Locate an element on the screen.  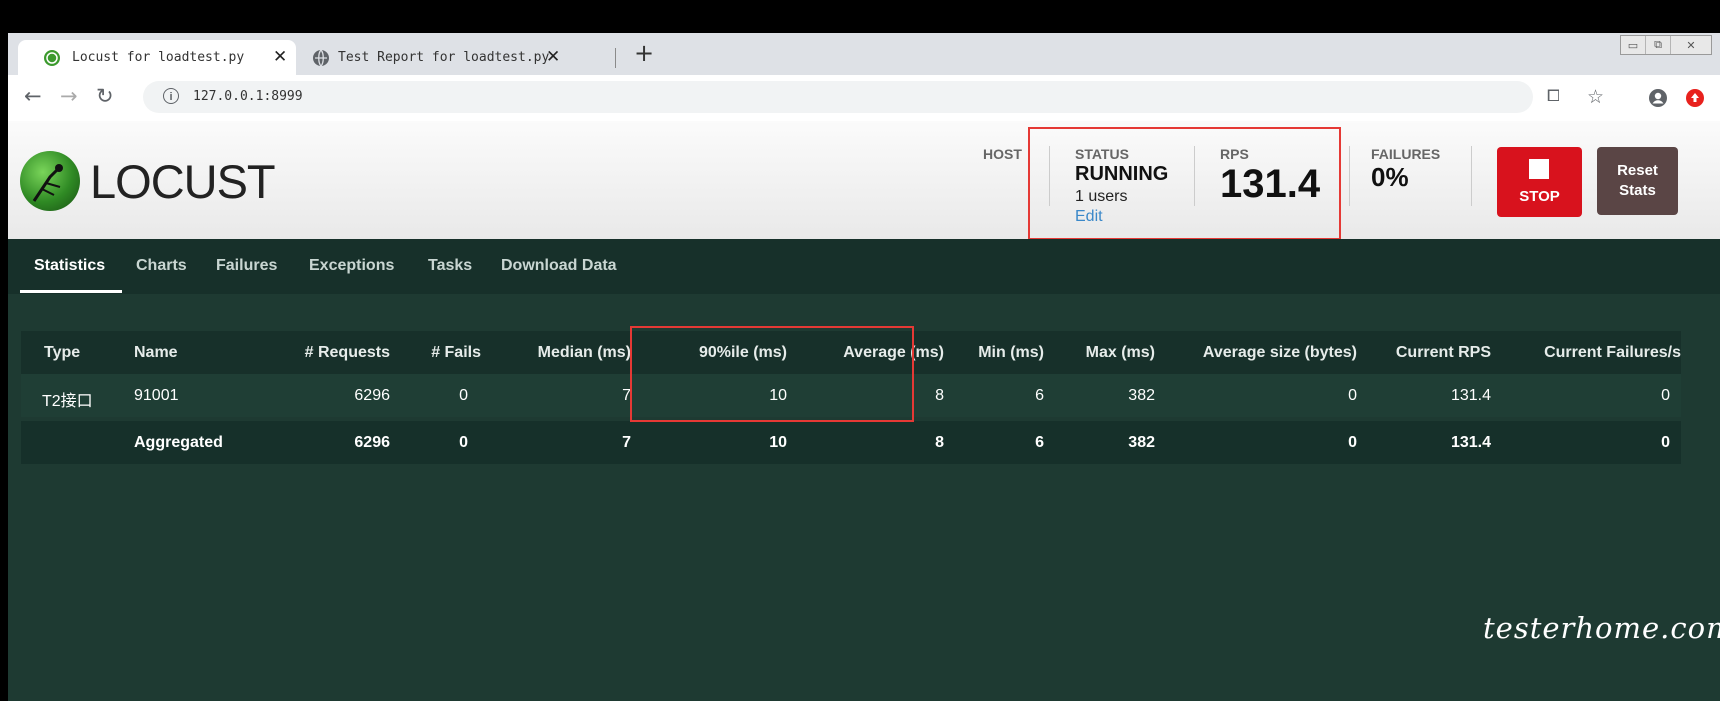
profile-icon is located at coordinates (1658, 98).